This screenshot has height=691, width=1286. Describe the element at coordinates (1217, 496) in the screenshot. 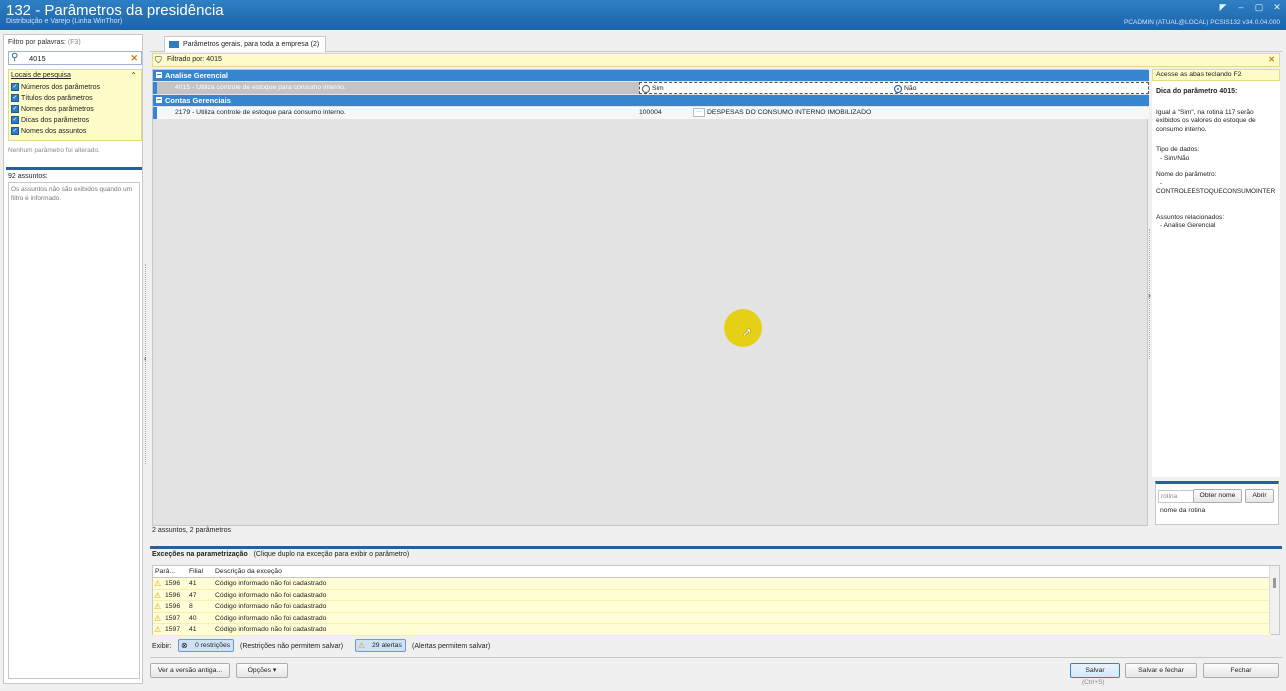

I see `obter-nome-button: Obter nome` at that location.